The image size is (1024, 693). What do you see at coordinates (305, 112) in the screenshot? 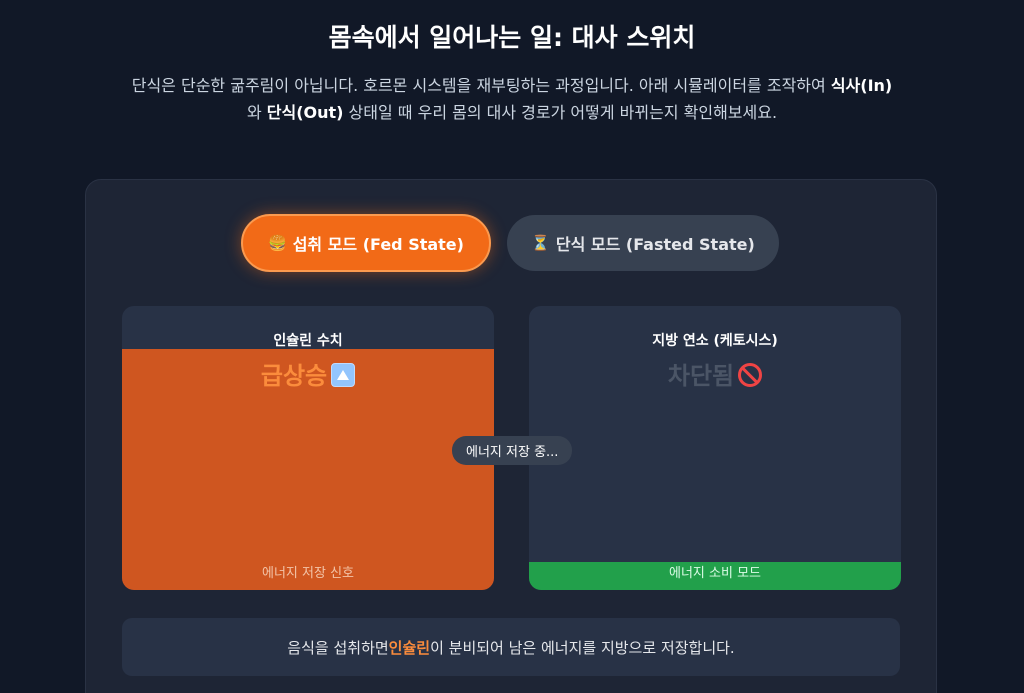
I see `intro-bold-out: 단식(Out)` at bounding box center [305, 112].